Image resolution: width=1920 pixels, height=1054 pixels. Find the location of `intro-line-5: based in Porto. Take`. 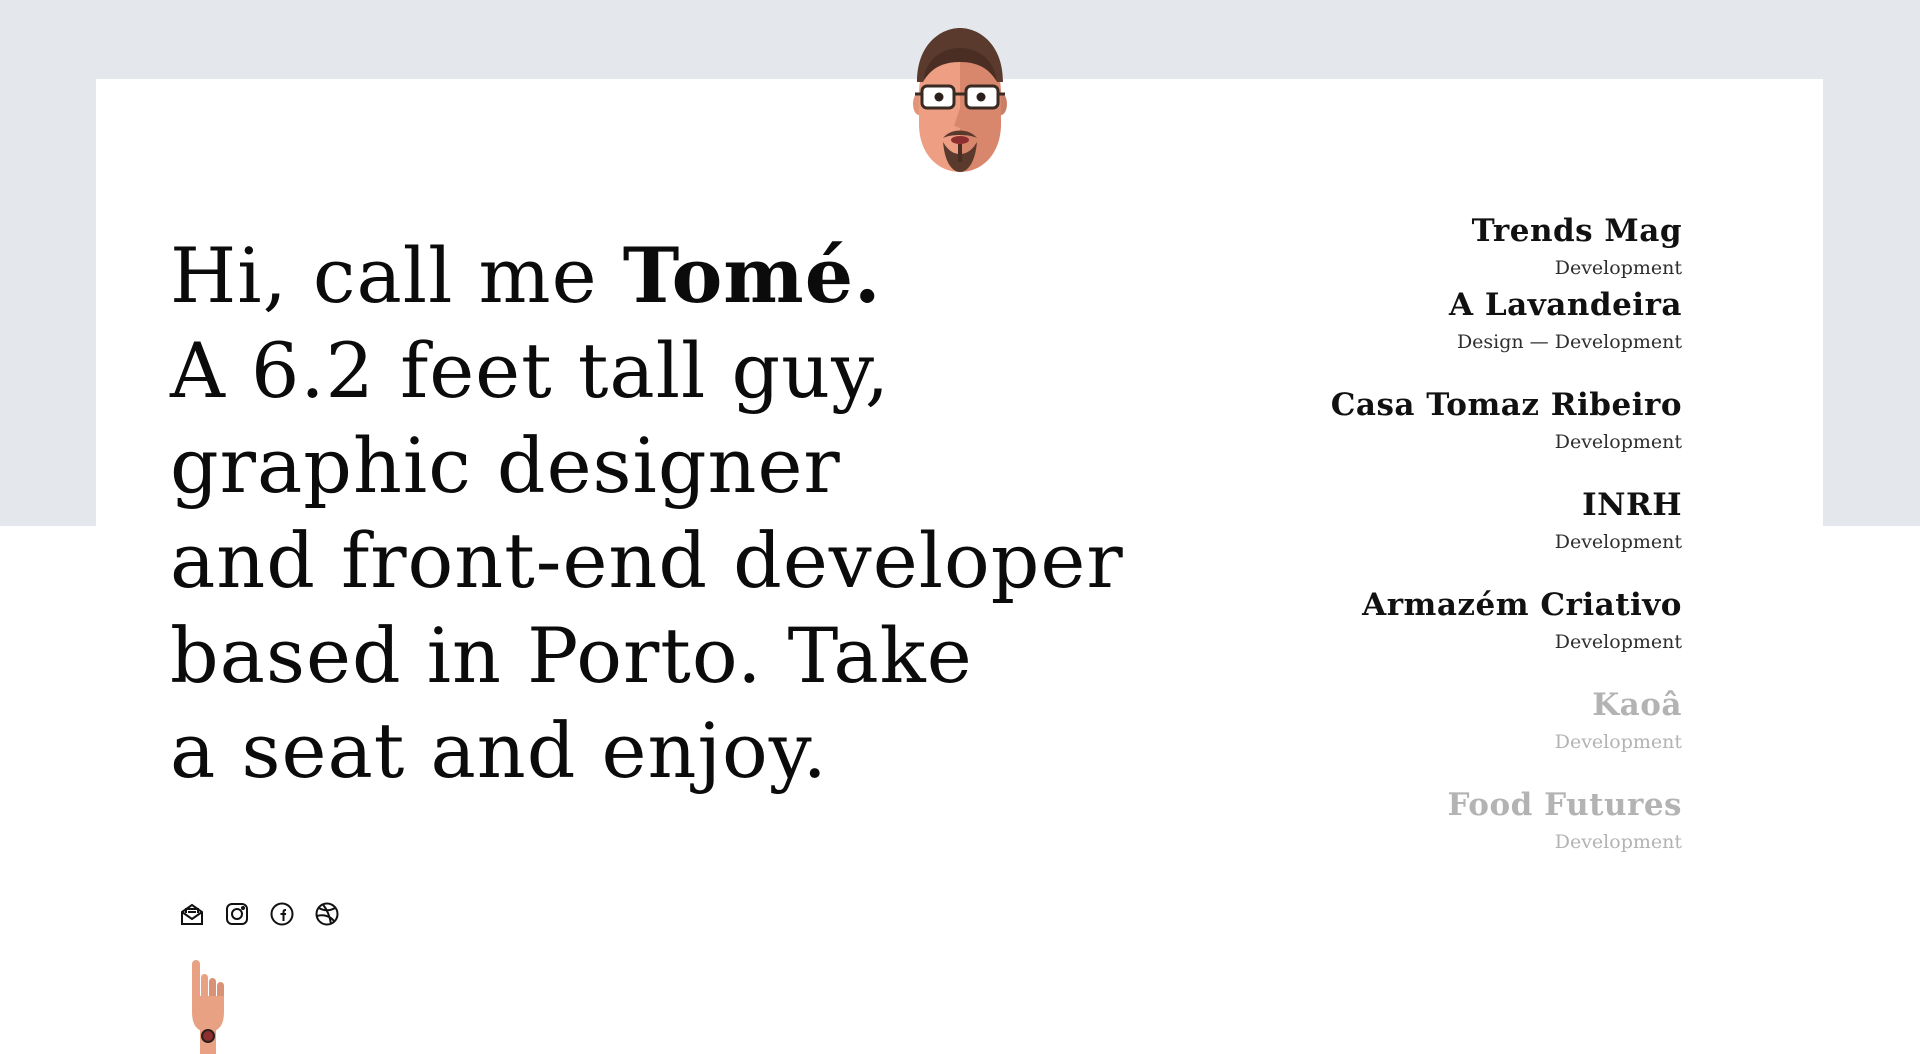

intro-line-5: based in Porto. Take is located at coordinates (571, 655).